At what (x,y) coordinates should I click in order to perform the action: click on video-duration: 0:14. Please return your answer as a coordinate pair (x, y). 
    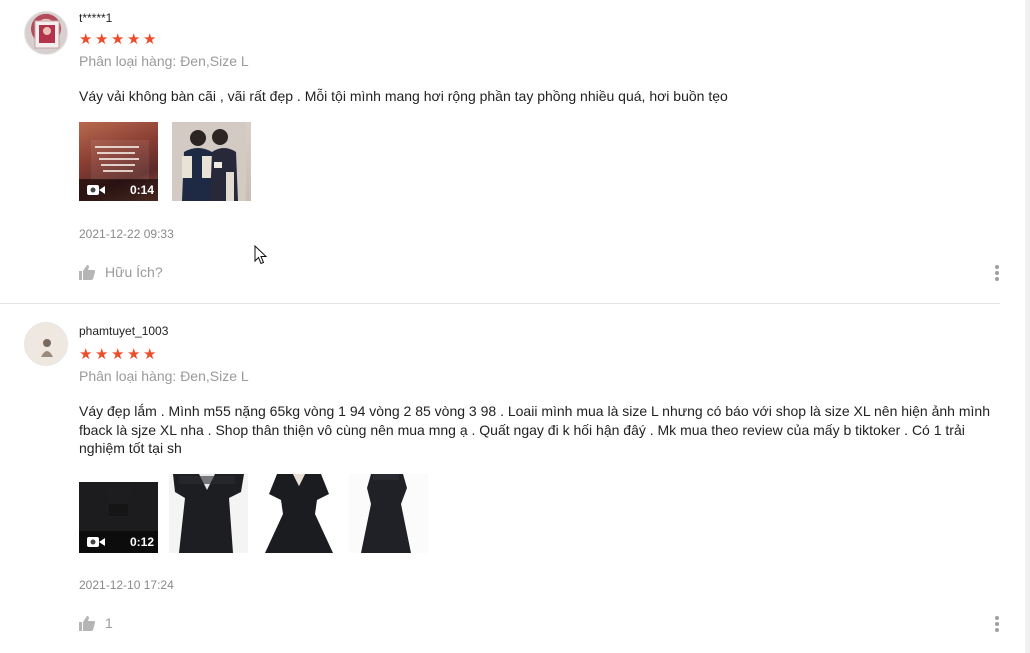
    Looking at the image, I should click on (141, 190).